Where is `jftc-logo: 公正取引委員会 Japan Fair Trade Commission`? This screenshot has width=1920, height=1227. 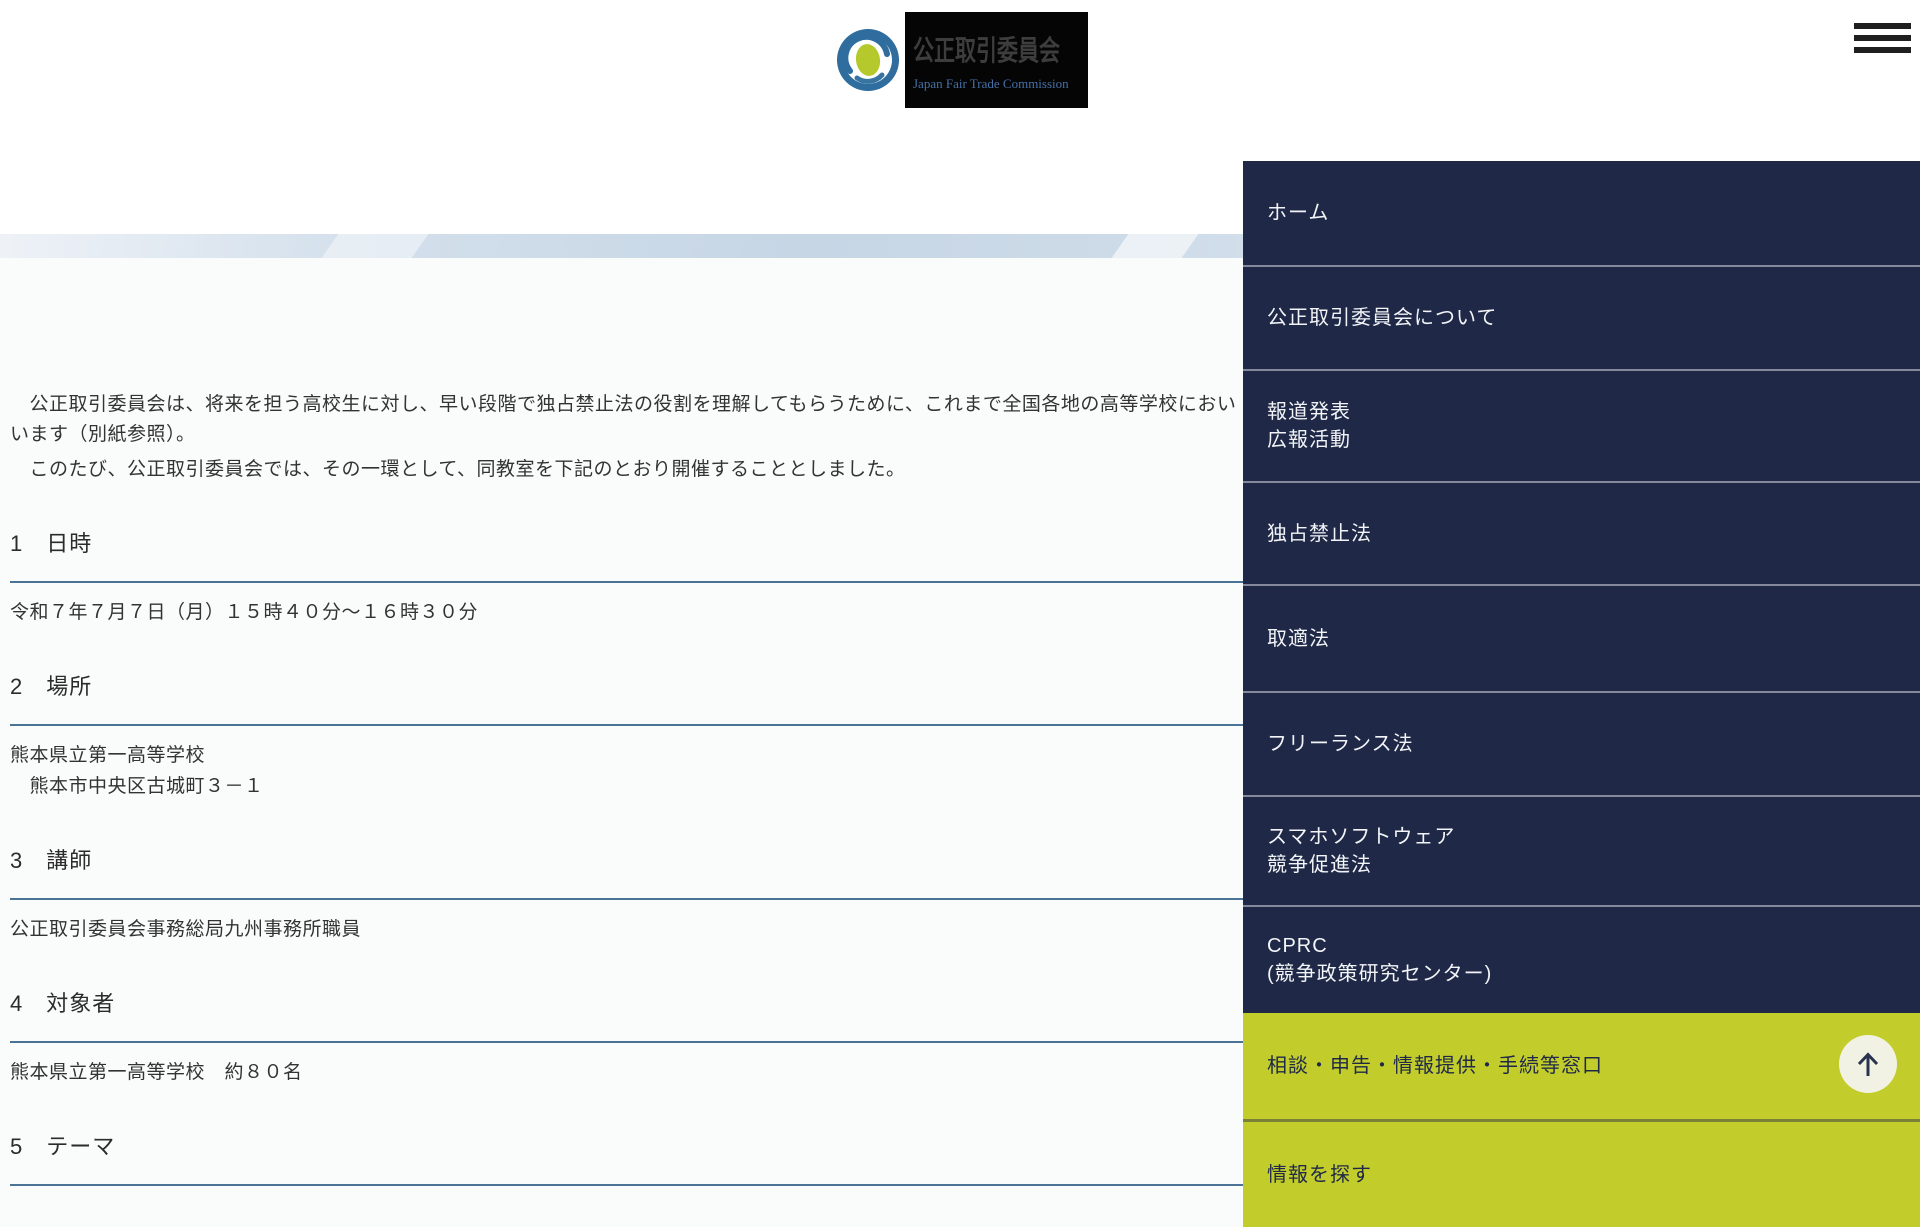 jftc-logo: 公正取引委員会 Japan Fair Trade Commission is located at coordinates (959, 60).